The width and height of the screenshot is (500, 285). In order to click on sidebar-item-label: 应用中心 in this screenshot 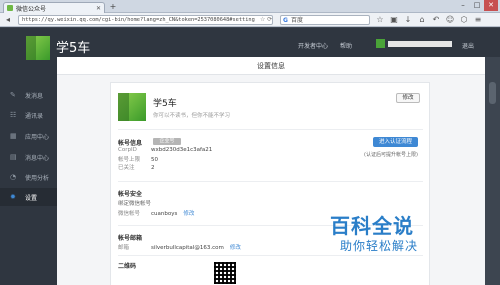, I will do `click(37, 137)`.